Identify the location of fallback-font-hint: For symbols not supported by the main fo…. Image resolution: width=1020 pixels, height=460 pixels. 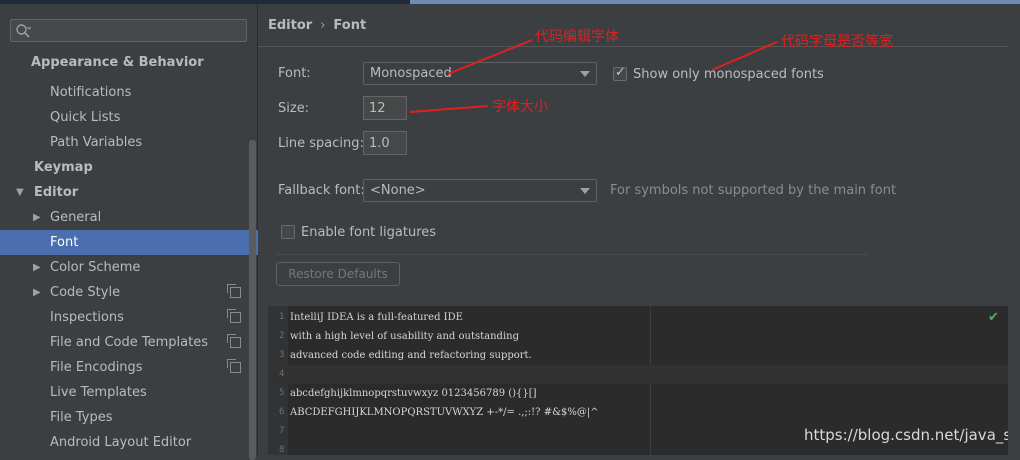
(753, 190).